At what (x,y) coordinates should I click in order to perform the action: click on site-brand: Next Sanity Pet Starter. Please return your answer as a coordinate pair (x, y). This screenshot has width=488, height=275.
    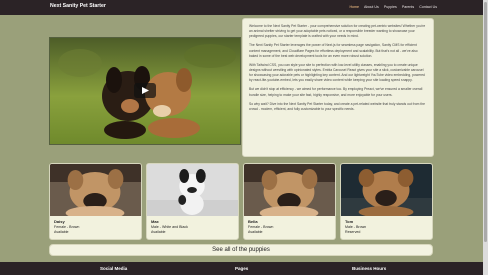
    Looking at the image, I should click on (78, 6).